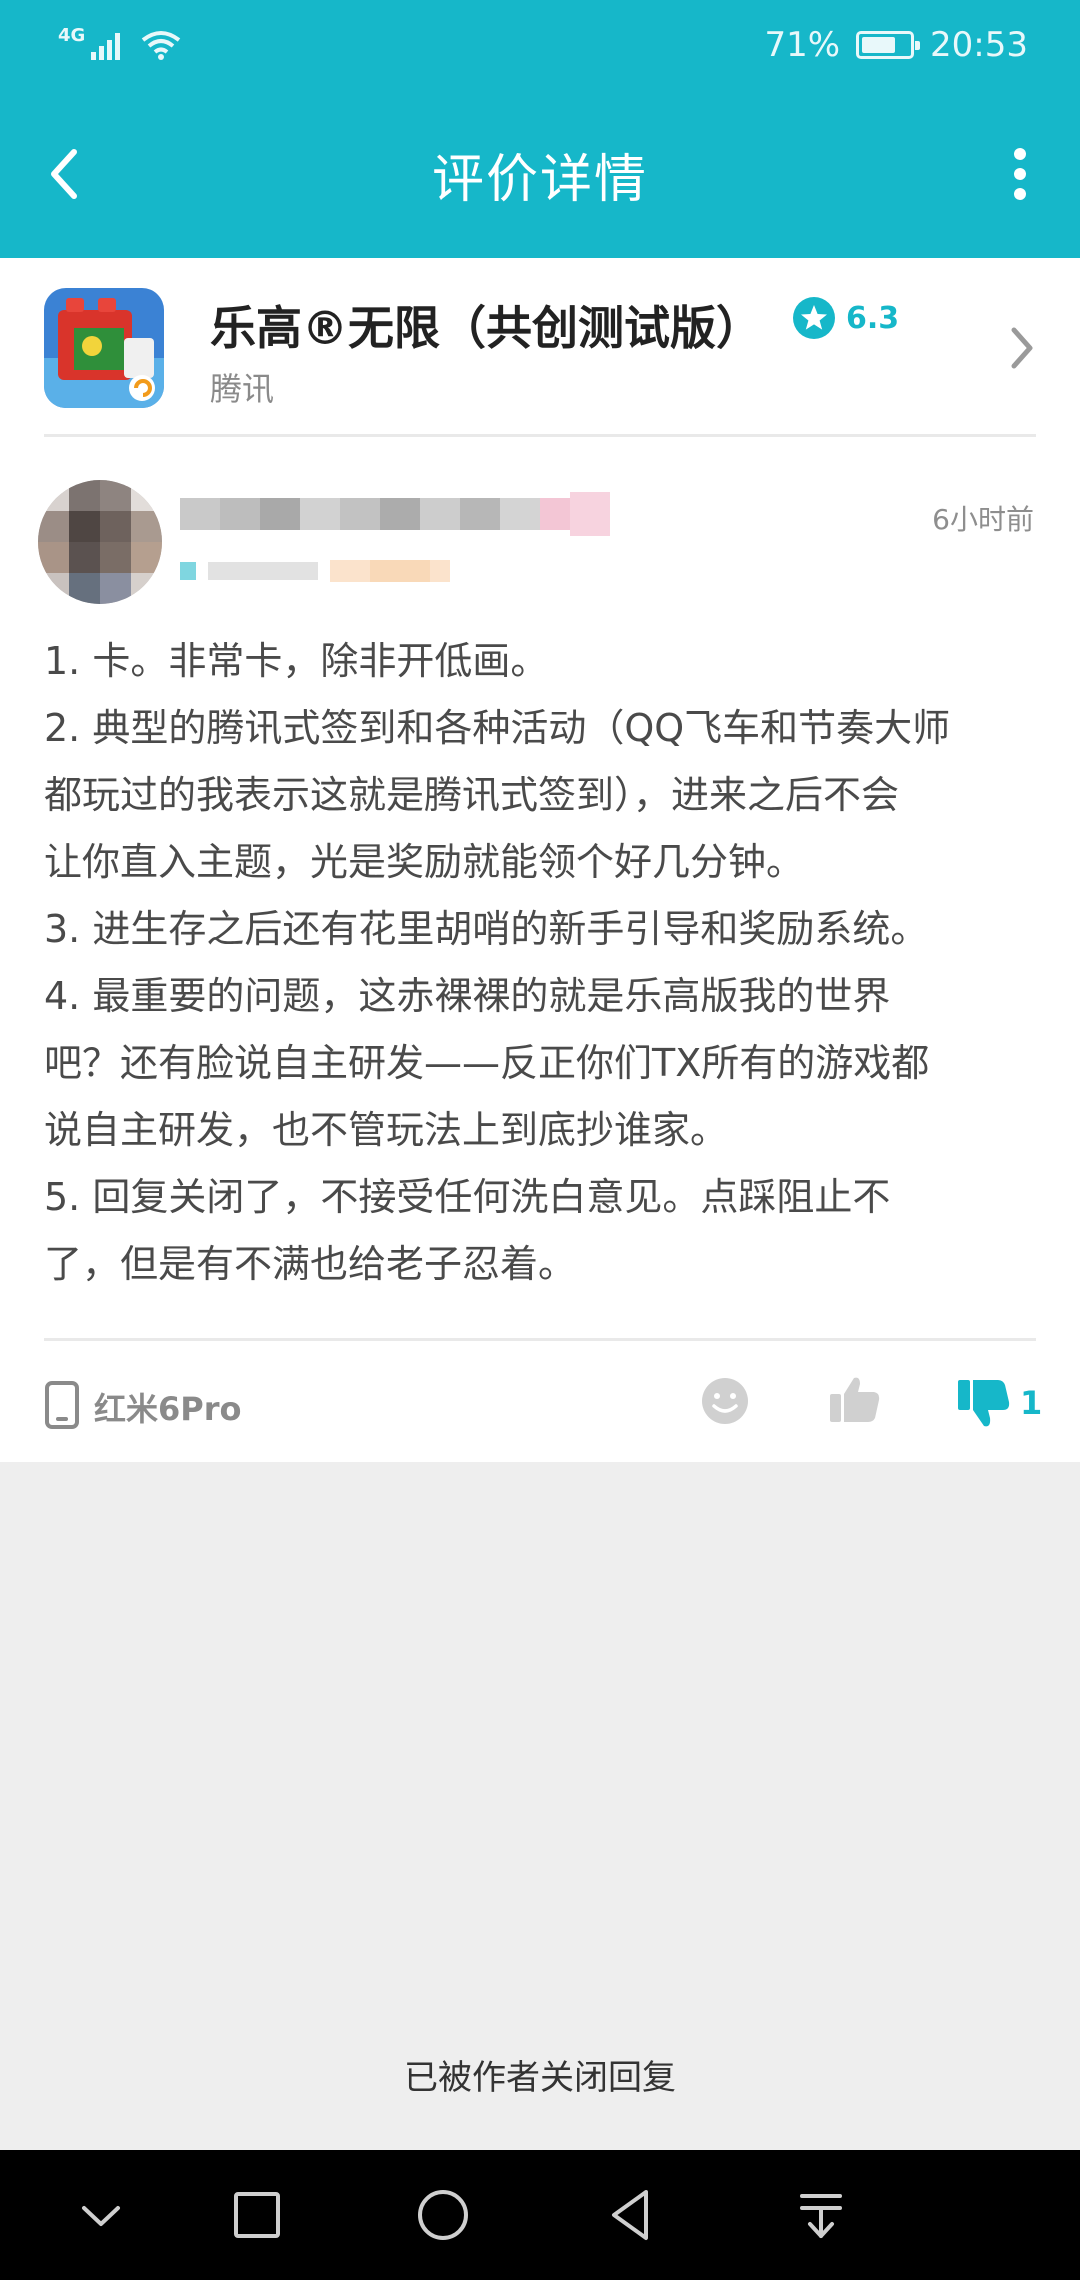  Describe the element at coordinates (855, 1399) in the screenshot. I see `thumbs-up-icon` at that location.